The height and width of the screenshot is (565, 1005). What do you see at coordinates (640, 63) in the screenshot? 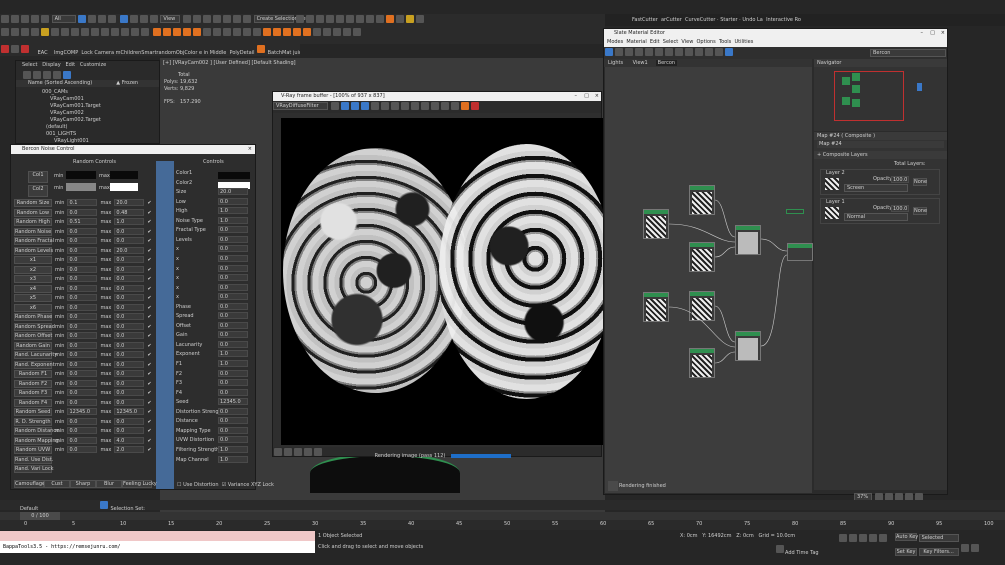
I see `tab-view1: View1` at bounding box center [640, 63].